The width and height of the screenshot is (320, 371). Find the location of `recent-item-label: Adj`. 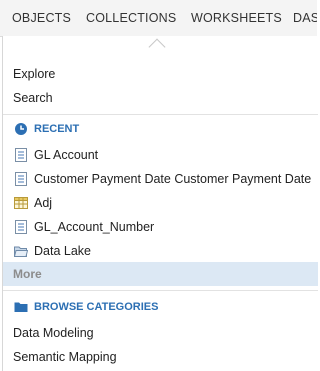

recent-item-label: Adj is located at coordinates (43, 203).